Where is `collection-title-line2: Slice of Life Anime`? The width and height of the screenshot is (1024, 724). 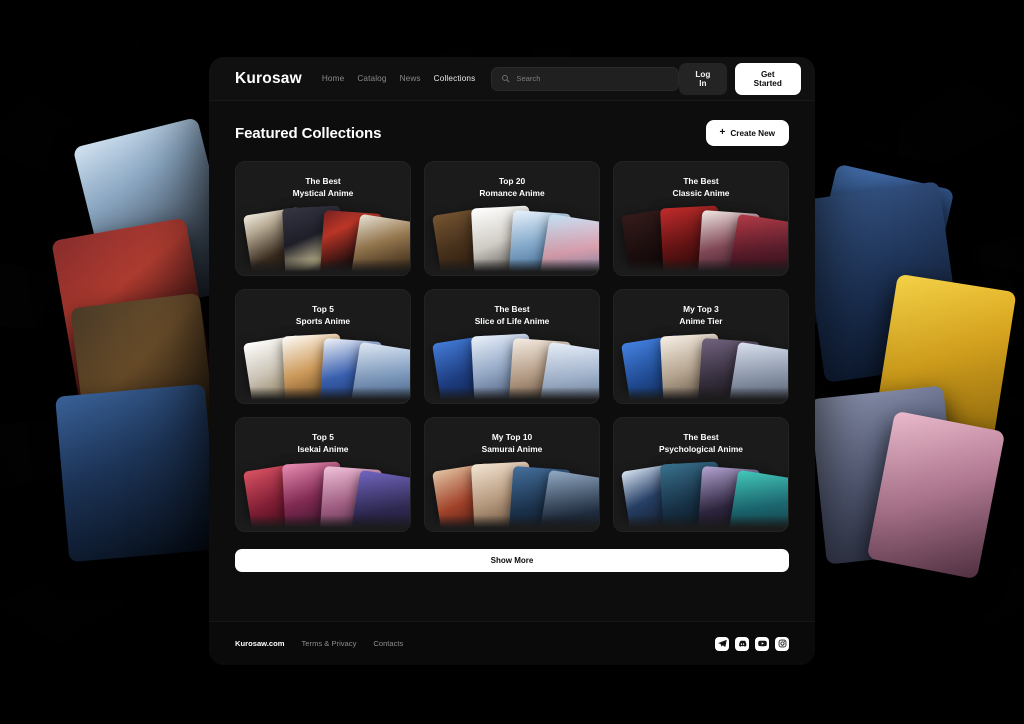 collection-title-line2: Slice of Life Anime is located at coordinates (512, 321).